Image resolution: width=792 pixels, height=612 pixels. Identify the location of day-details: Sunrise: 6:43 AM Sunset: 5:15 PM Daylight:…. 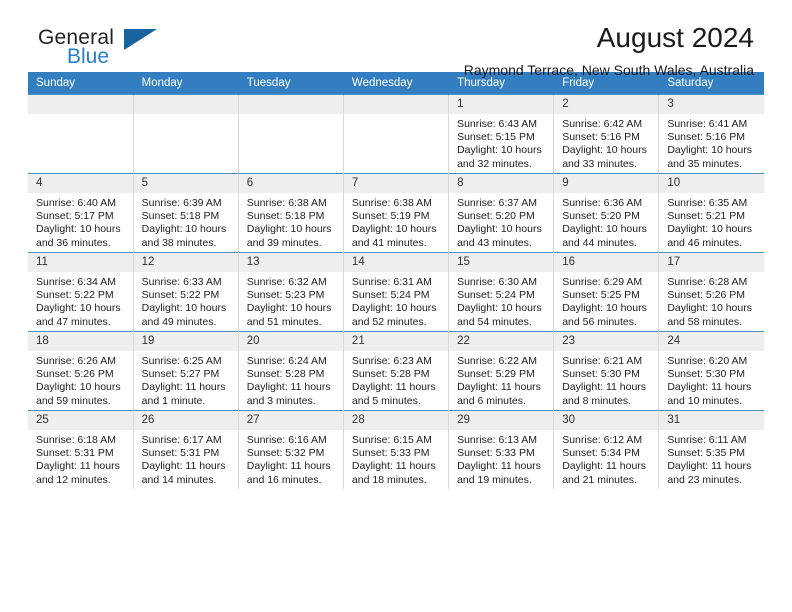
(501, 142).